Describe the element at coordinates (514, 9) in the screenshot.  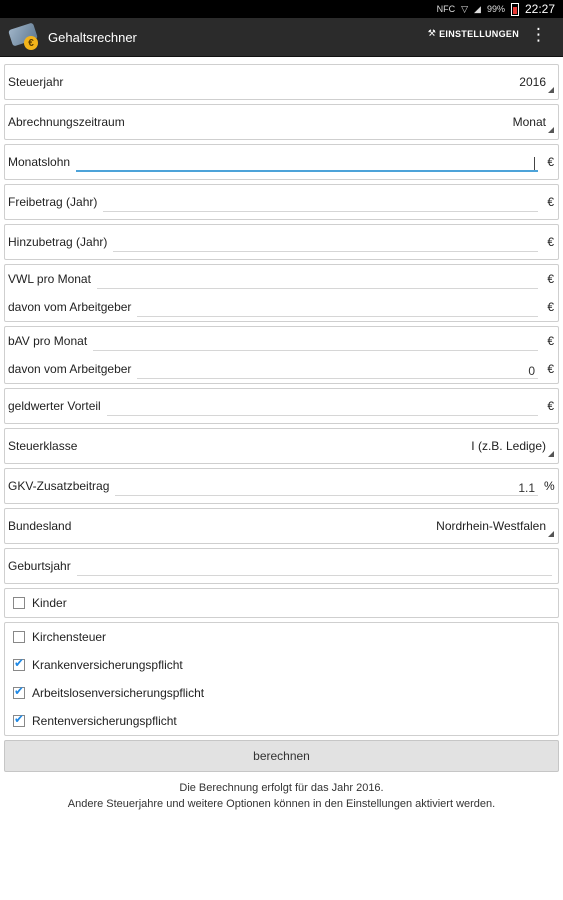
I see `battery-icon` at that location.